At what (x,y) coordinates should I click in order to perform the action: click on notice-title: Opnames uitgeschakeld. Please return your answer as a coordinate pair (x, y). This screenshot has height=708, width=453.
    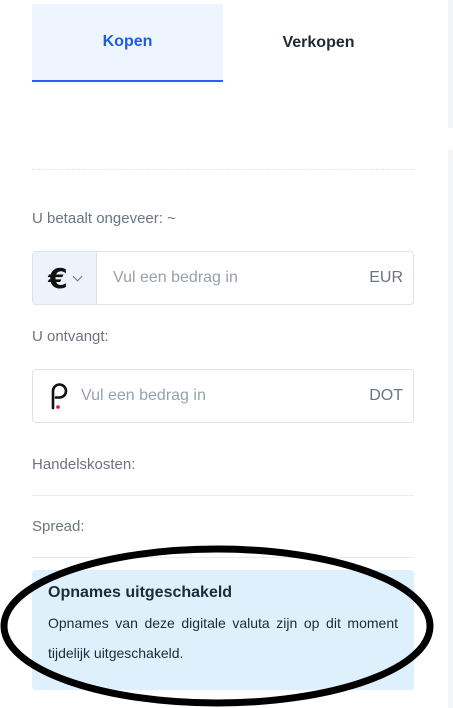
    Looking at the image, I should click on (140, 592).